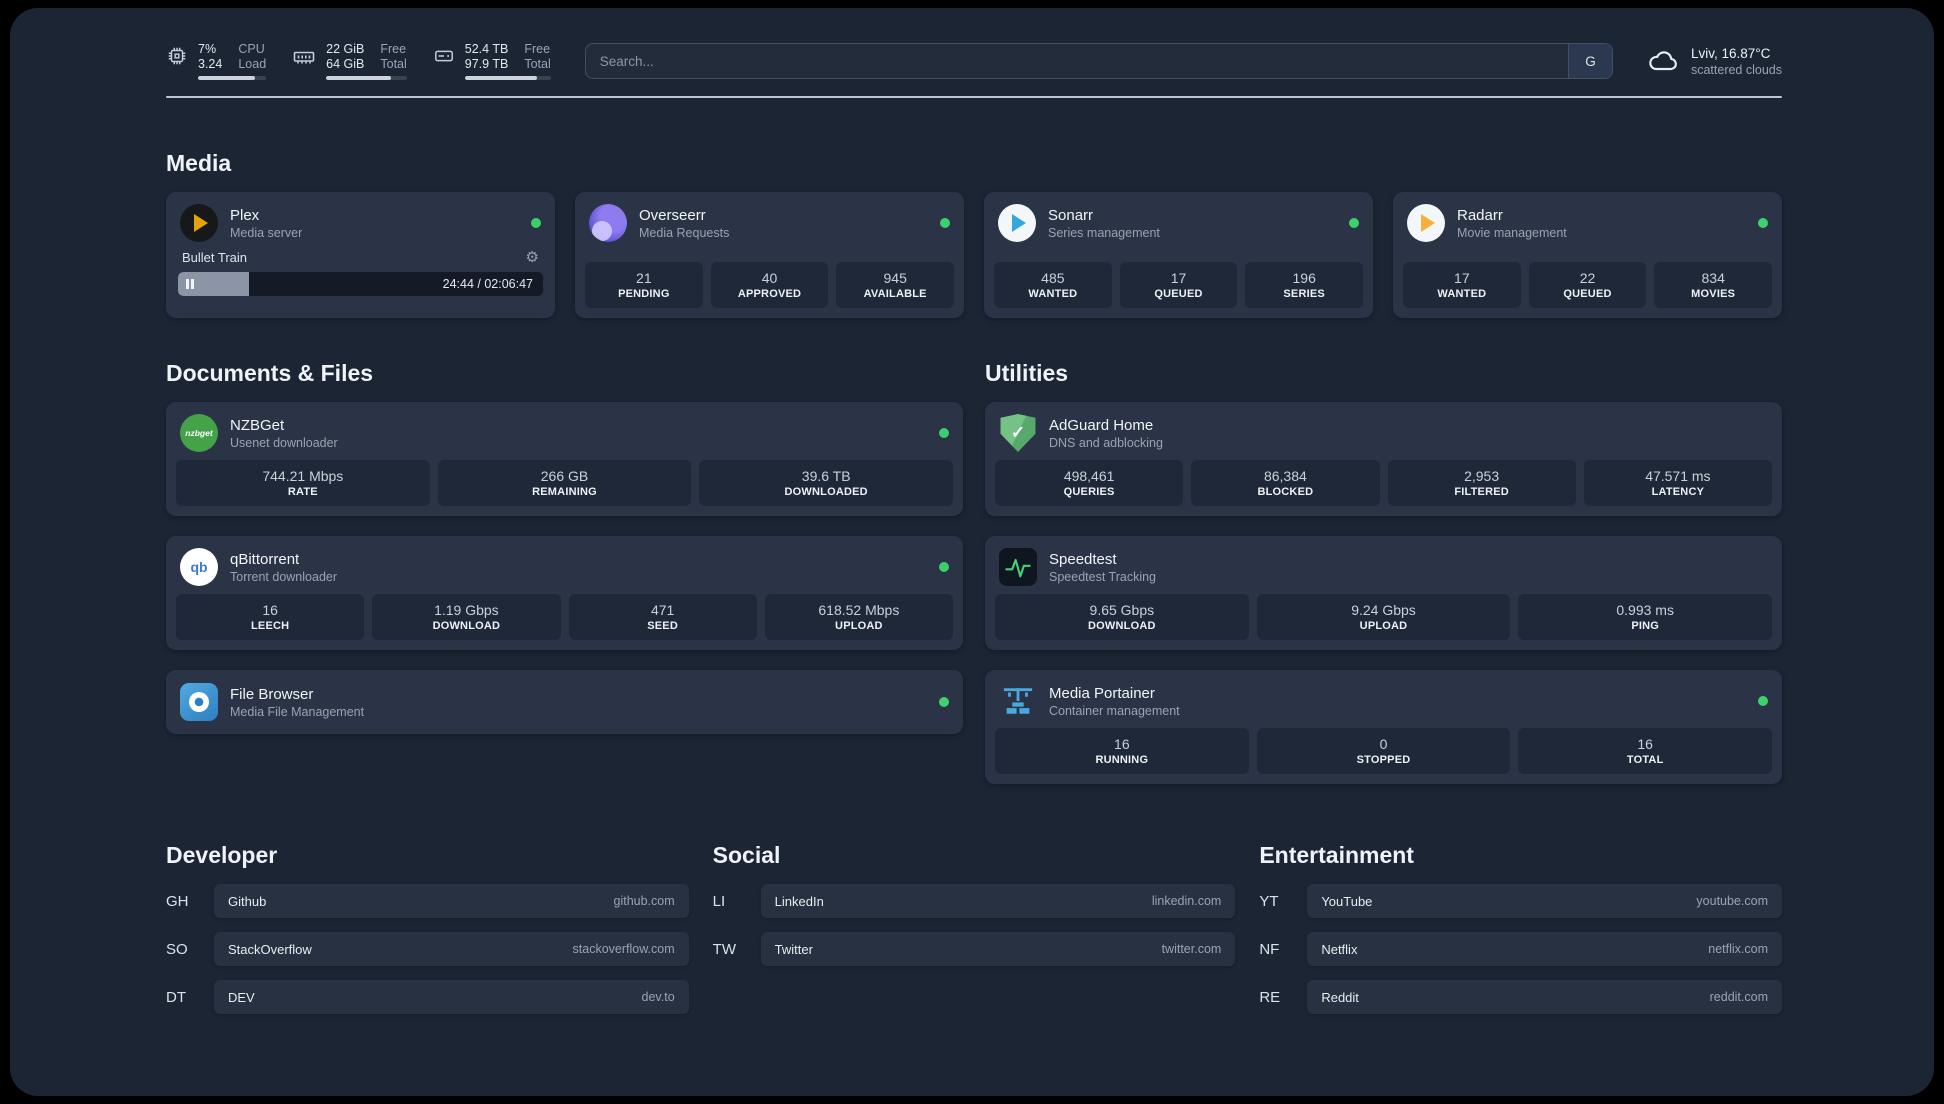 The height and width of the screenshot is (1104, 1944). I want to click on stat-value: 40, so click(769, 278).